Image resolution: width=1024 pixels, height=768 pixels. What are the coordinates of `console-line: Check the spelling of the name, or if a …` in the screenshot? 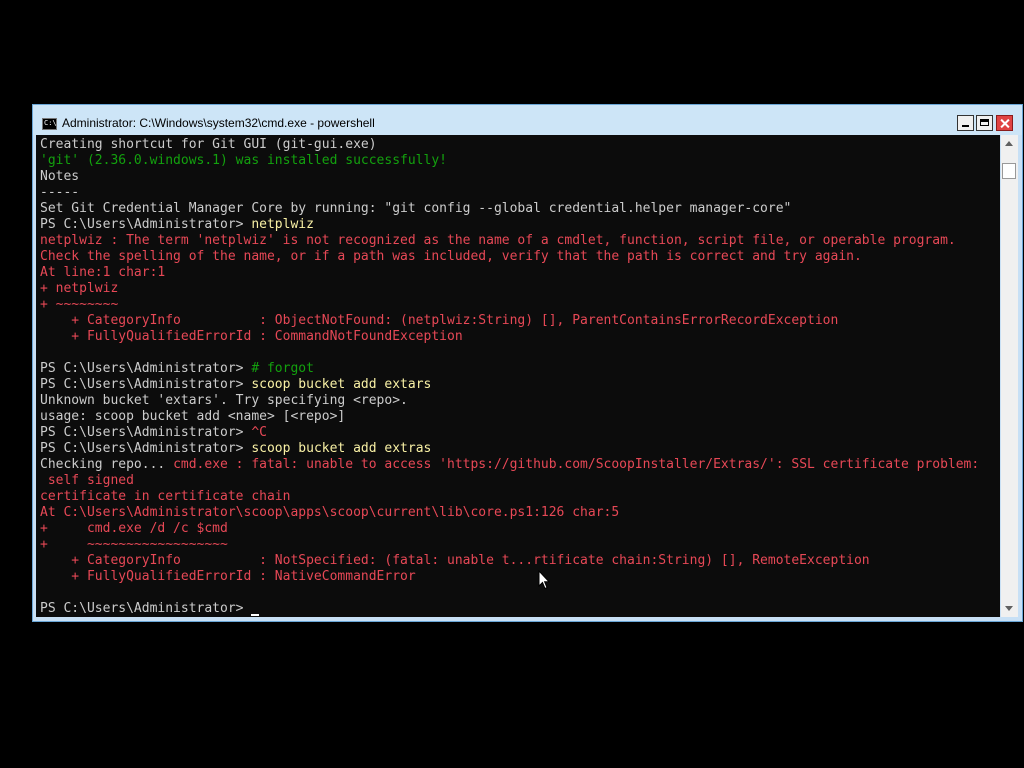 It's located at (520, 257).